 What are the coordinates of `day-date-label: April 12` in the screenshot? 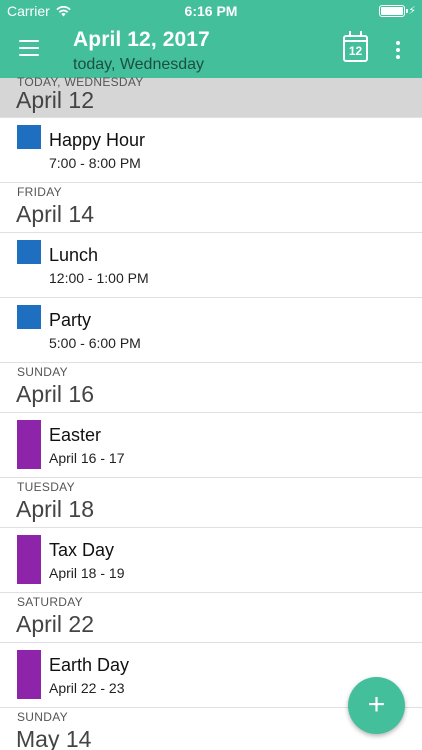 It's located at (55, 100).